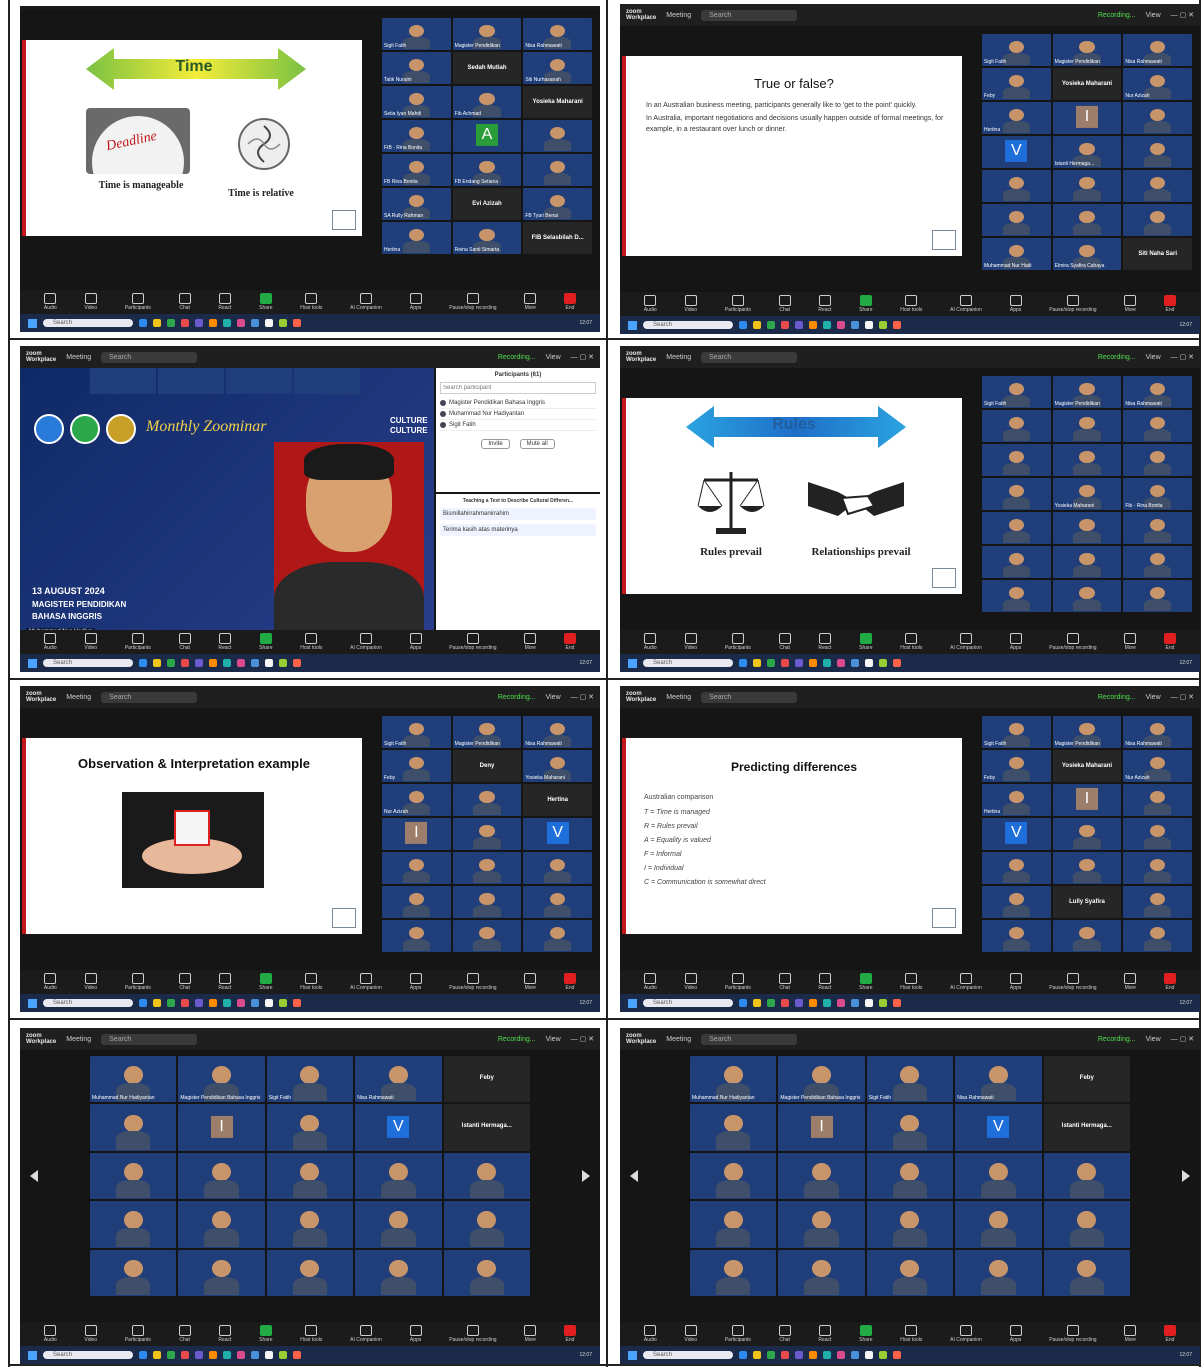  I want to click on participant-tile: Yosieka Maharani, so click(1087, 84).